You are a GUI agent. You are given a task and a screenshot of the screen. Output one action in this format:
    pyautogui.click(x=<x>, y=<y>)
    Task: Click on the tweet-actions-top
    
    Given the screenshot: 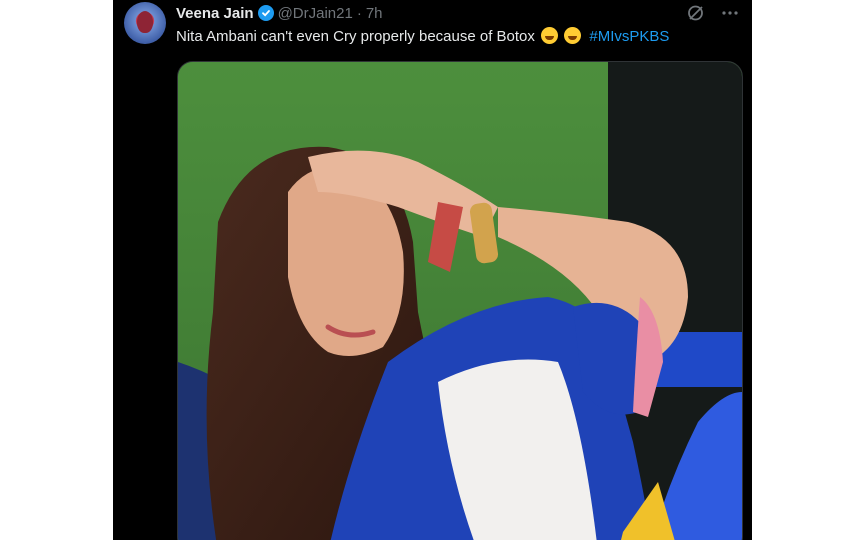 What is the action you would take?
    pyautogui.click(x=713, y=13)
    